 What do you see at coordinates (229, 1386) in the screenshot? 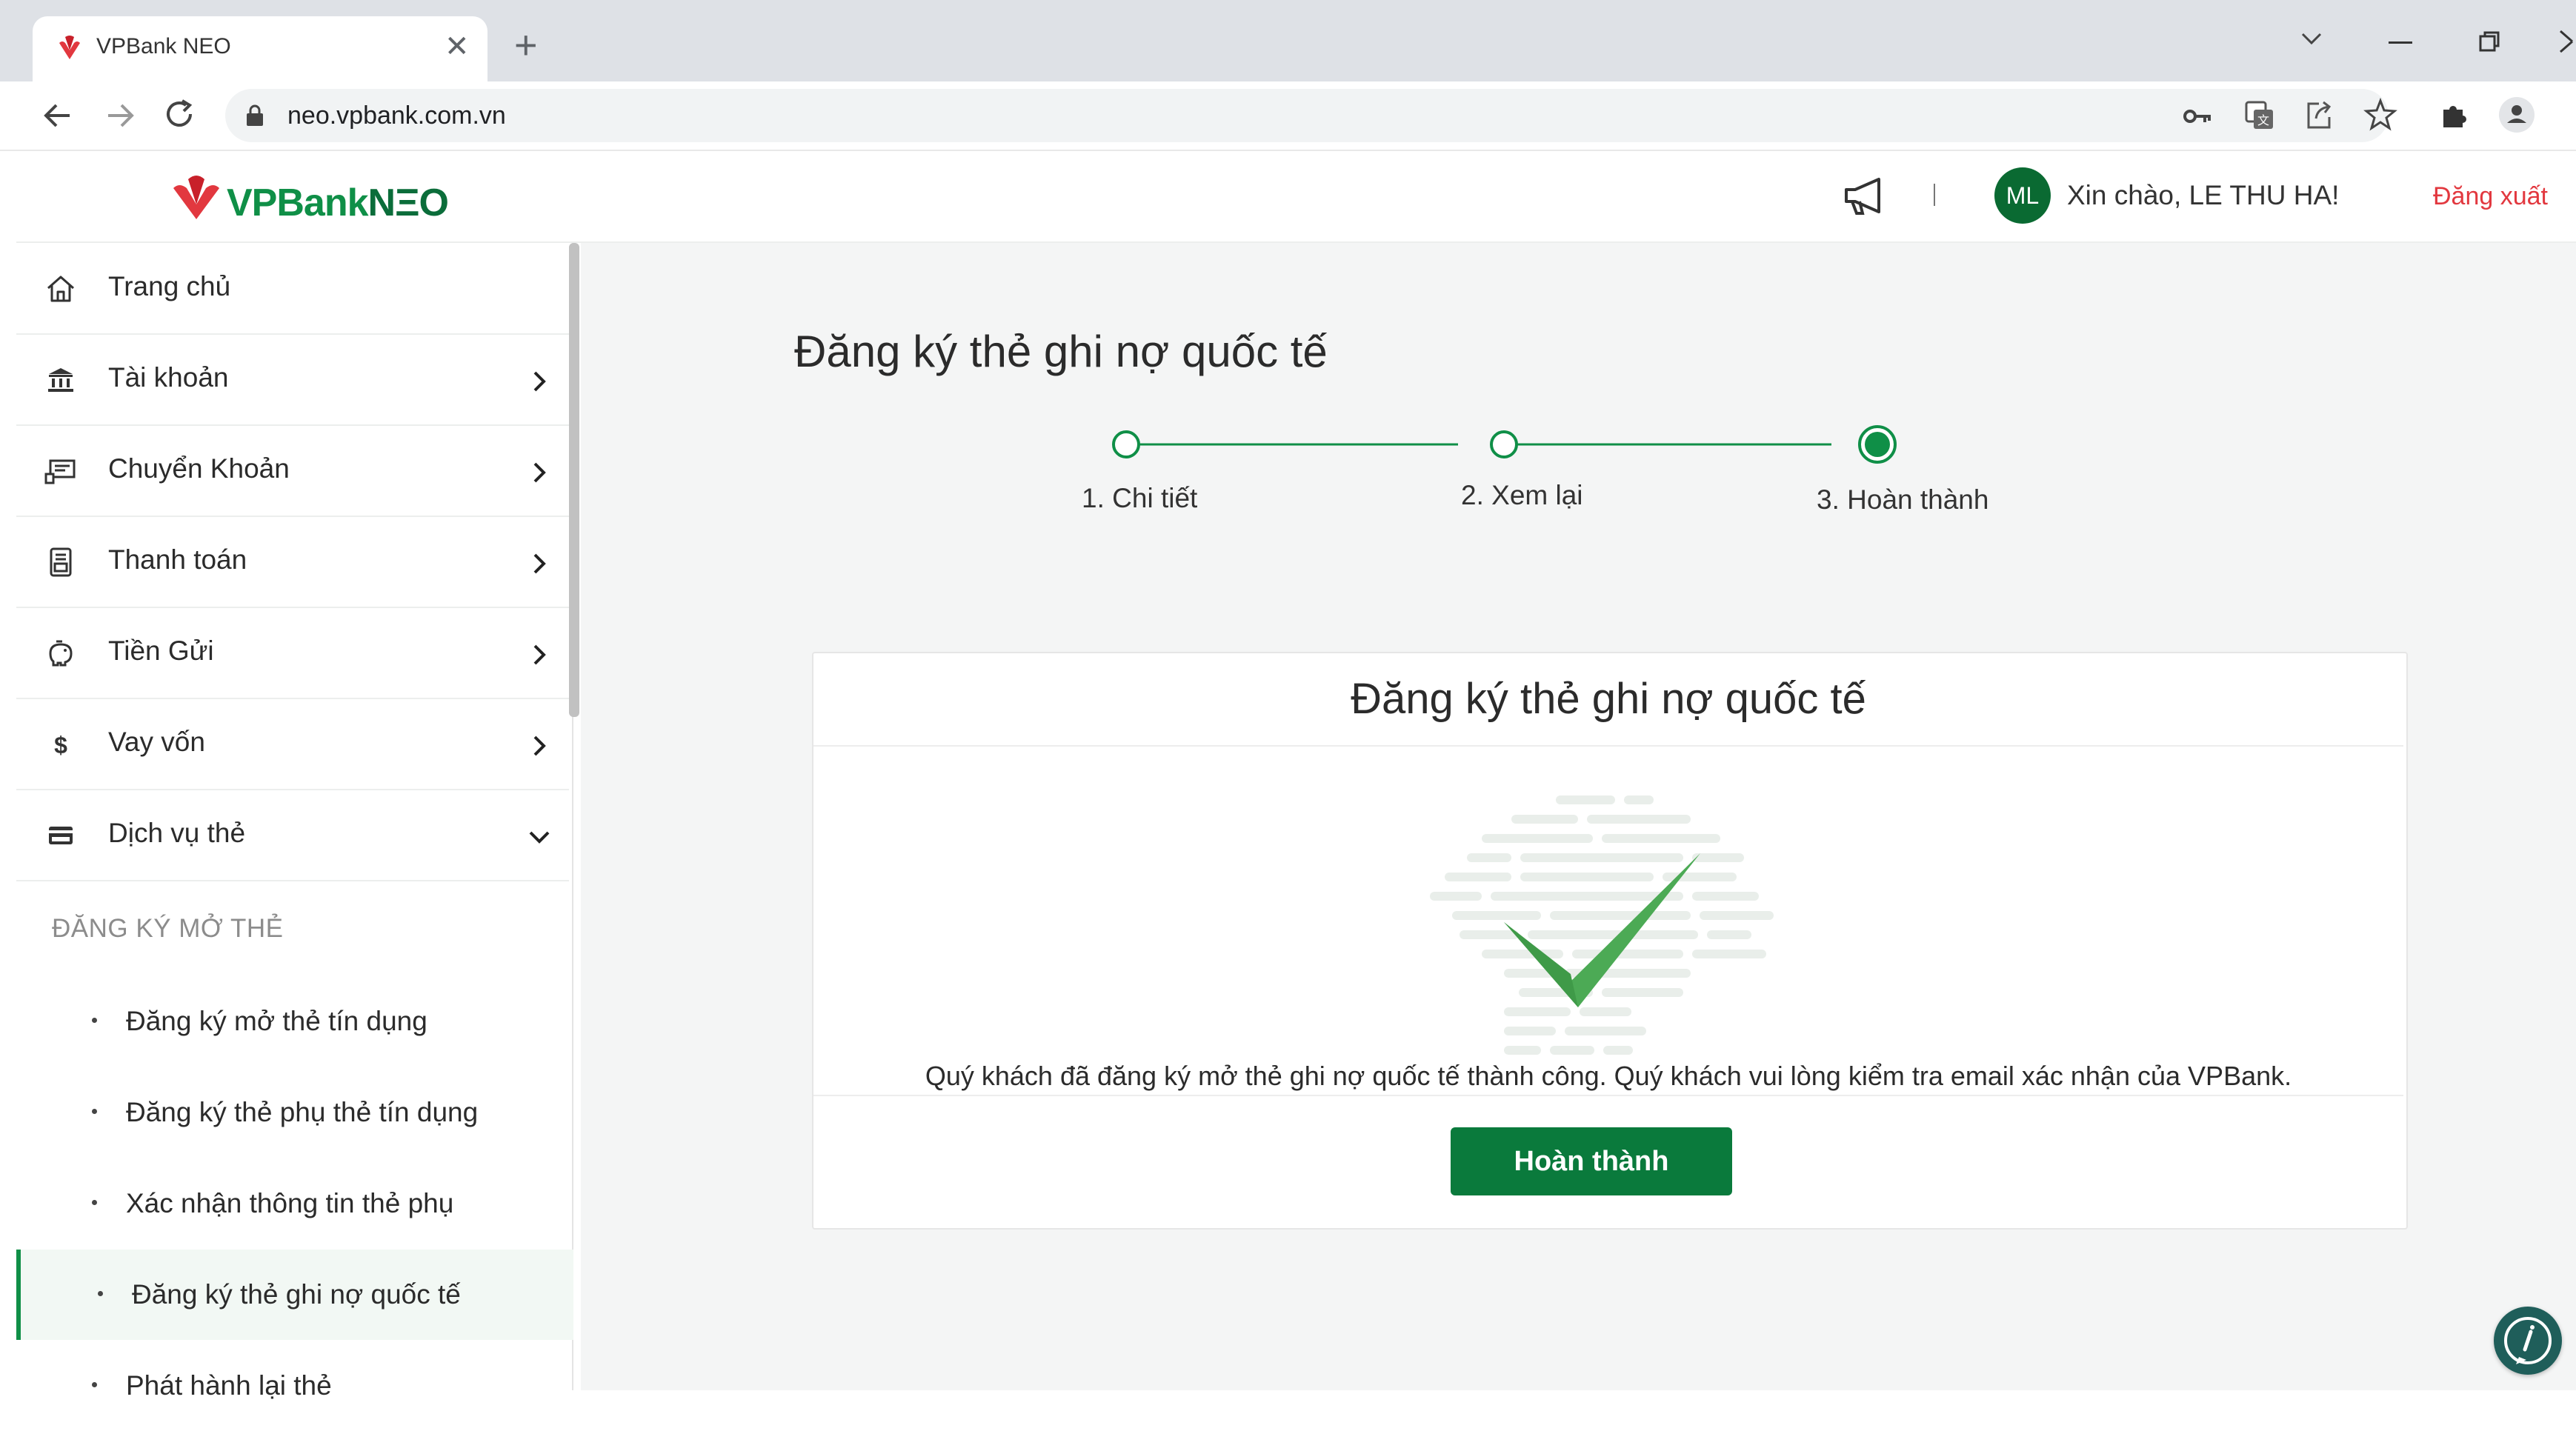
I see `sidebar-subitem-label: Phát hành lại thẻ` at bounding box center [229, 1386].